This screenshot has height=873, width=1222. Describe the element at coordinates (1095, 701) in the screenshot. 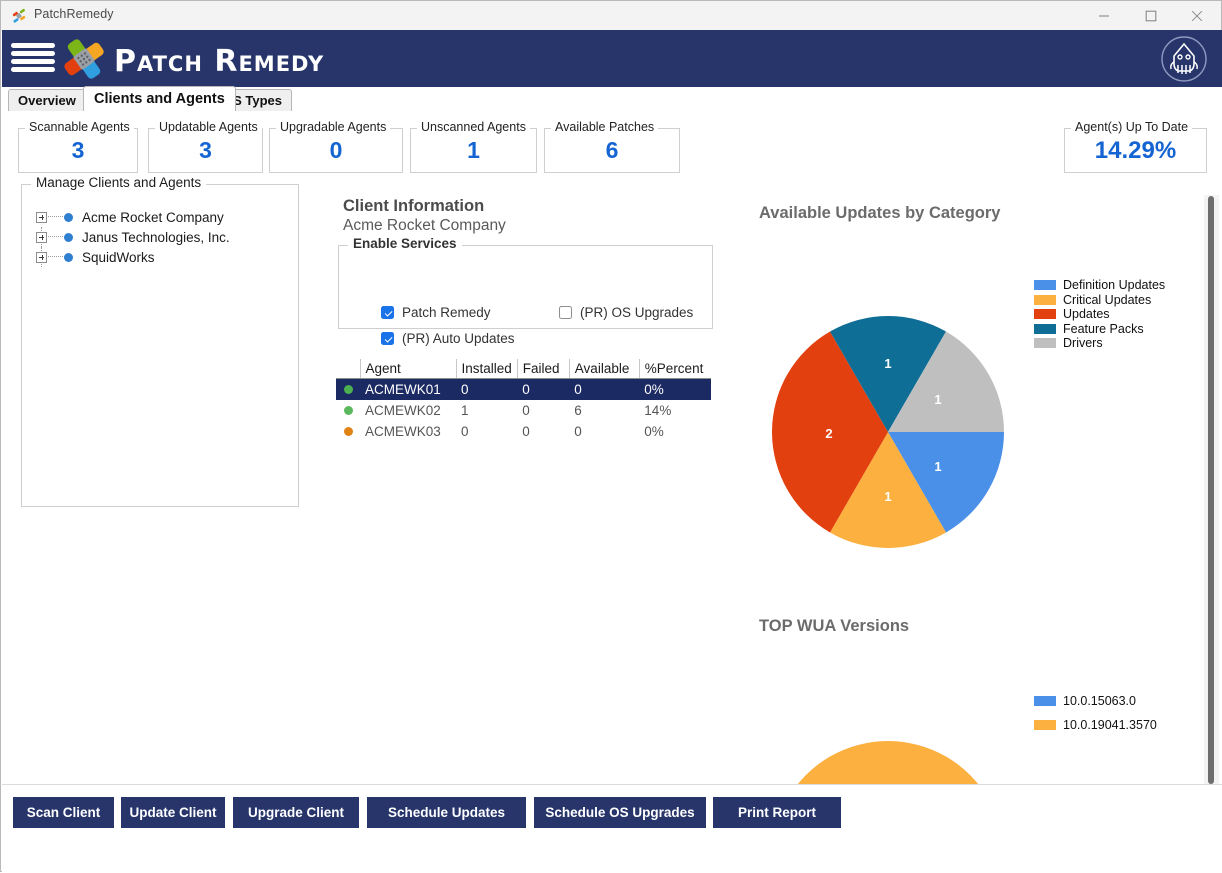

I see `legend-item: 10.0.15063.0` at that location.